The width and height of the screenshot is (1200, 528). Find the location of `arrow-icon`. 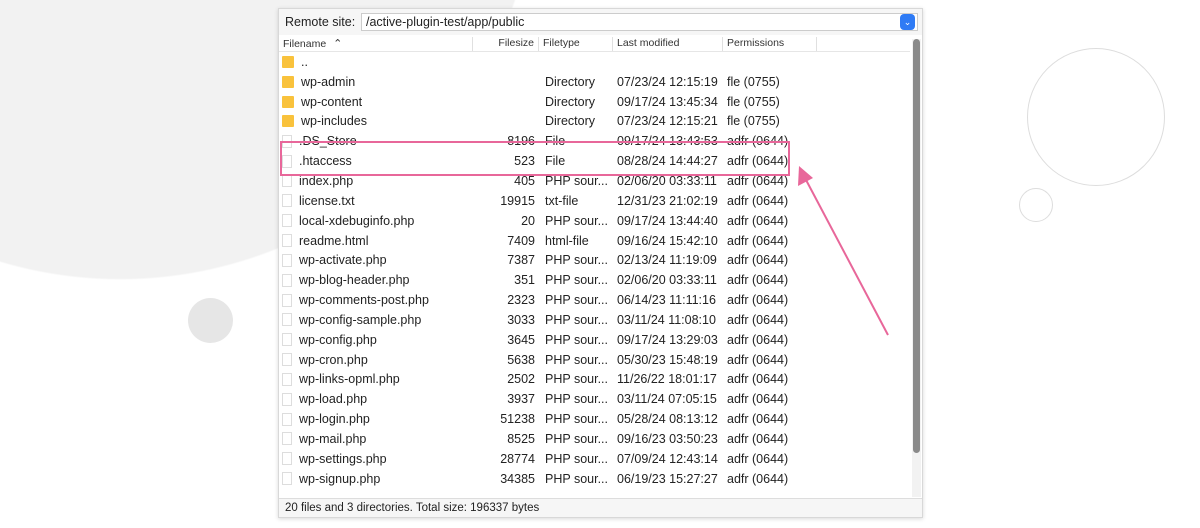

arrow-icon is located at coordinates (843, 251).